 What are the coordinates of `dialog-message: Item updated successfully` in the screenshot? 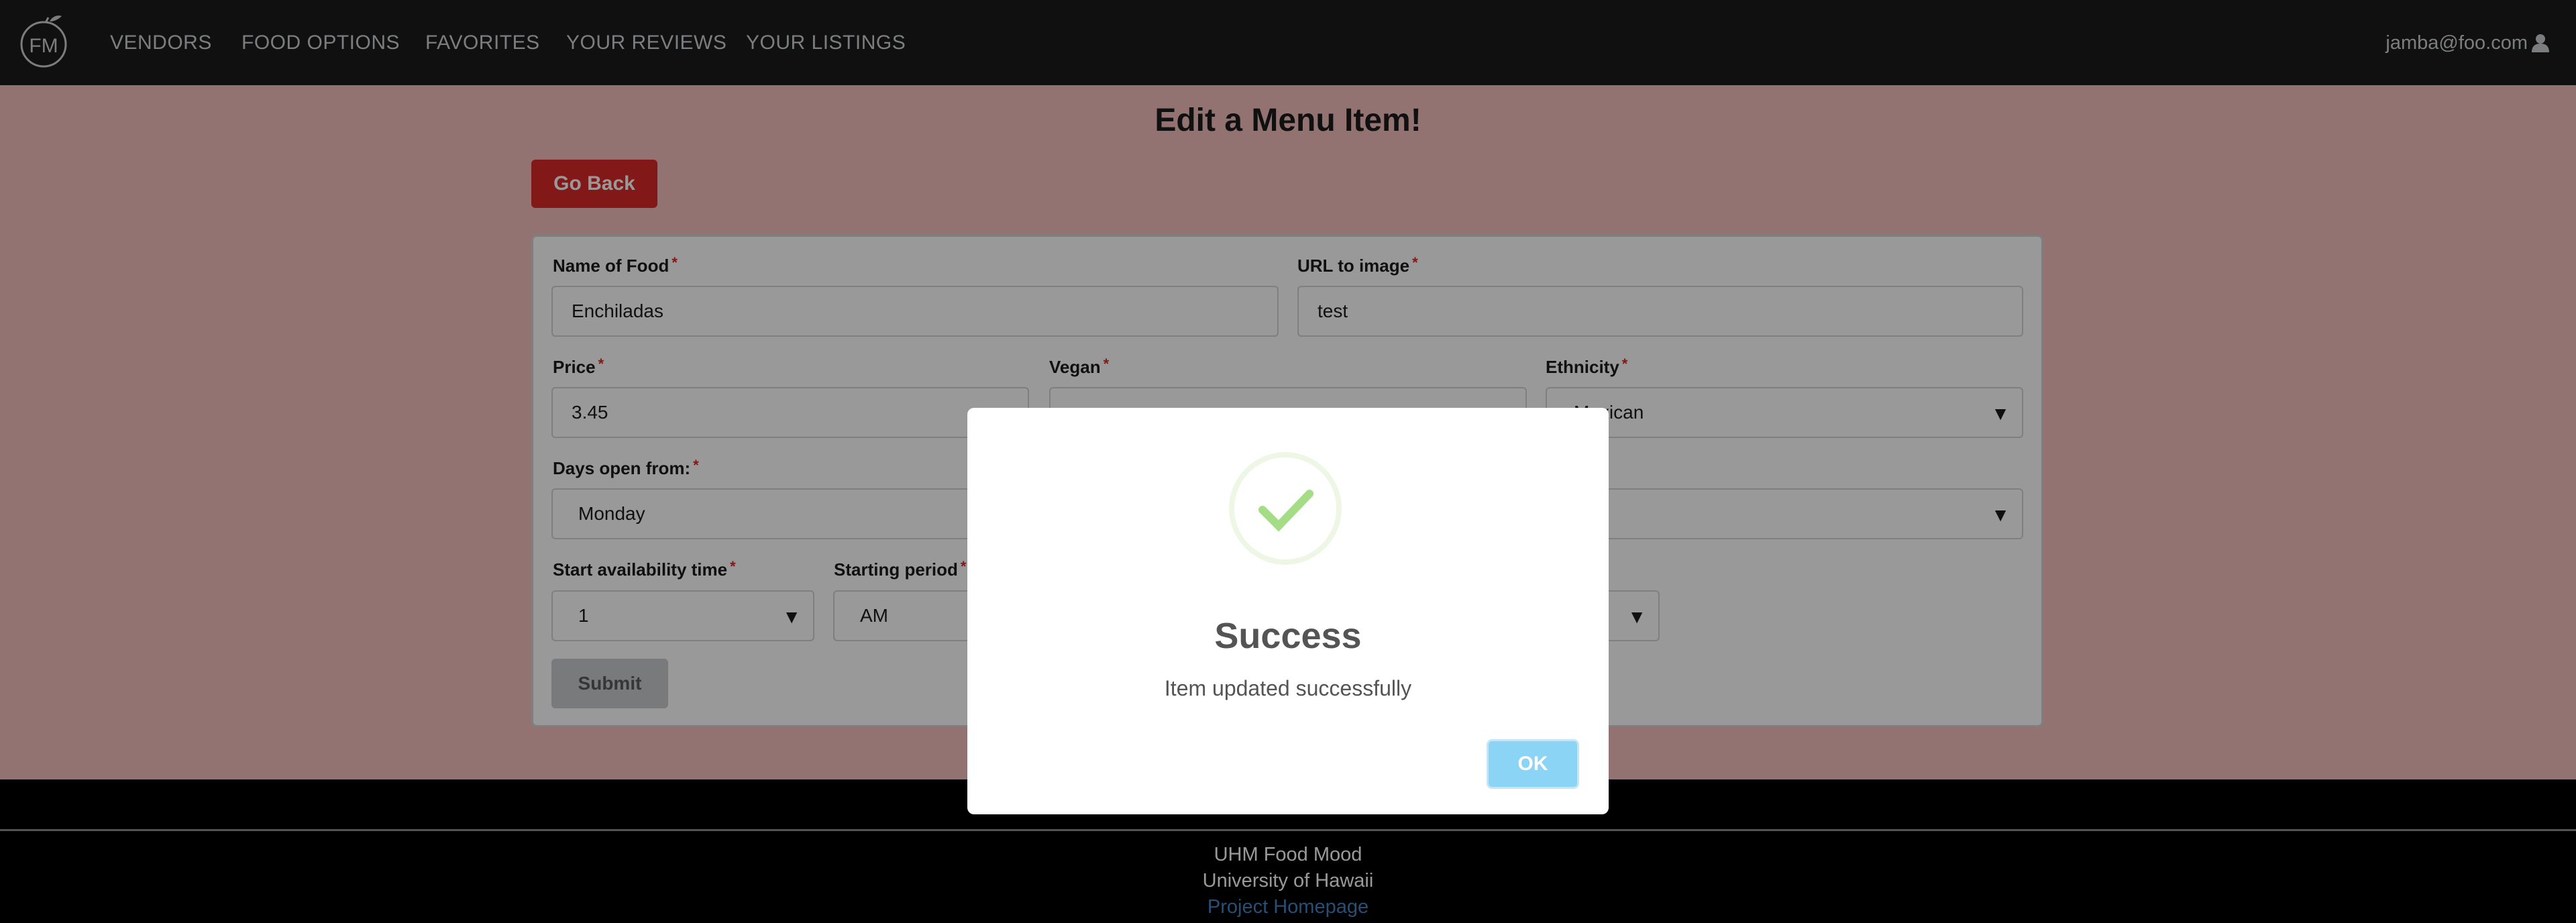 It's located at (1288, 688).